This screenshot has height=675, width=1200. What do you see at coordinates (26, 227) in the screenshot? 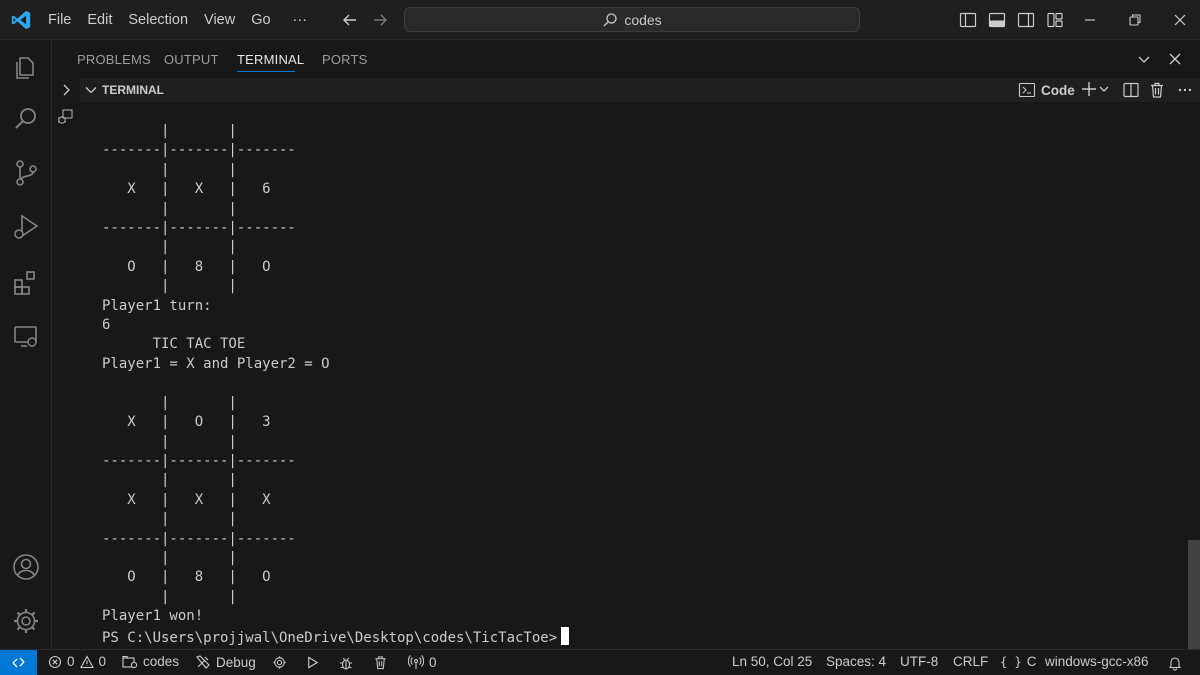
I see `run-and-debug-icon` at bounding box center [26, 227].